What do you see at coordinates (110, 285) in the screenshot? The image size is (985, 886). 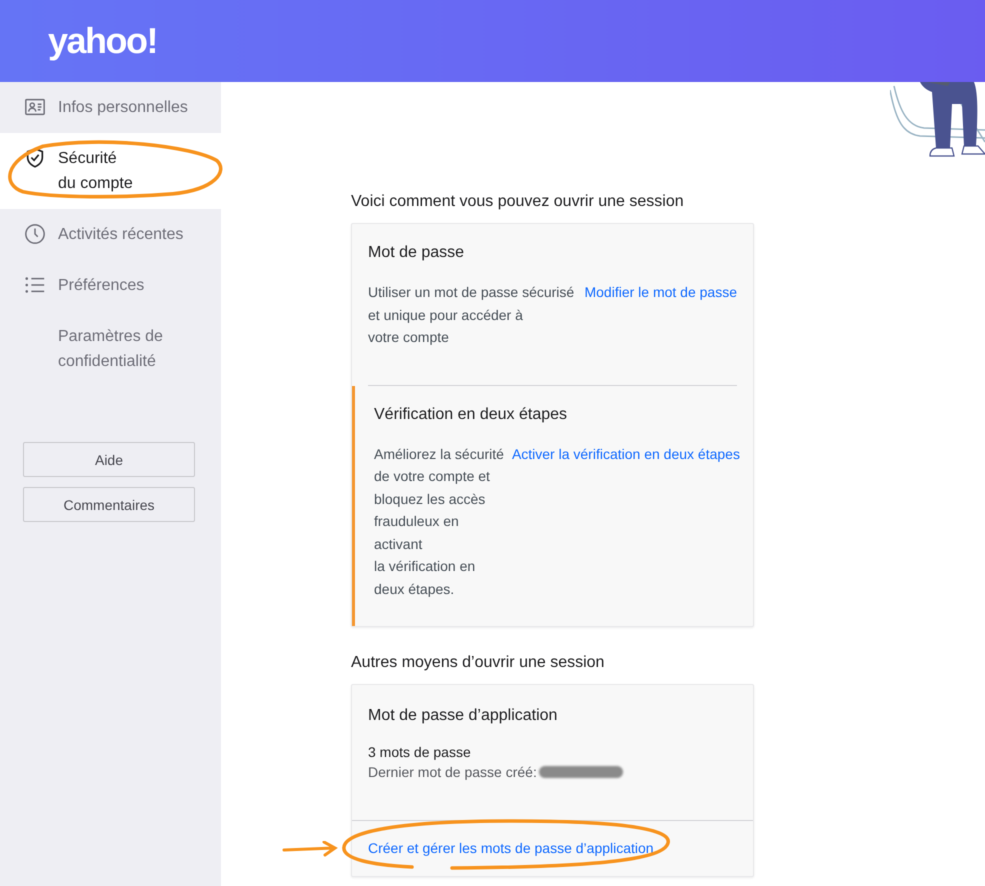 I see `sidebar-item: Préférences` at bounding box center [110, 285].